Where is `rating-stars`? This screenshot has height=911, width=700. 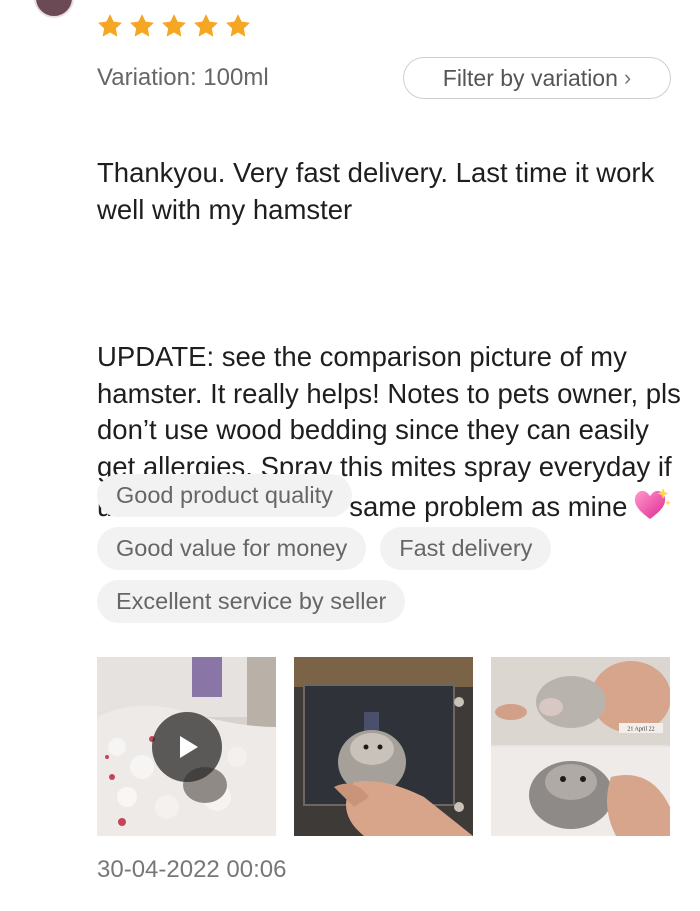 rating-stars is located at coordinates (174, 26).